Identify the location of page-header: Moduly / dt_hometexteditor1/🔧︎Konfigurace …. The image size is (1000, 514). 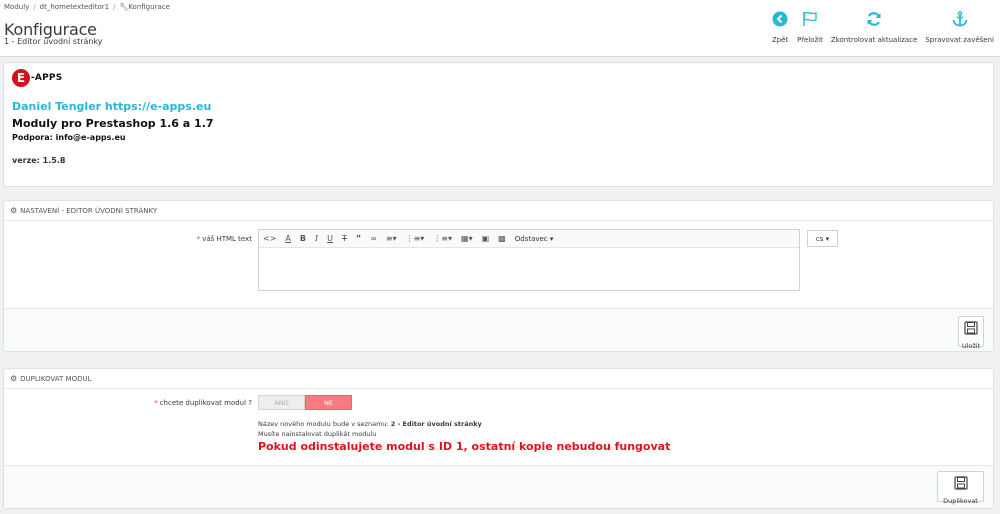
(500, 28).